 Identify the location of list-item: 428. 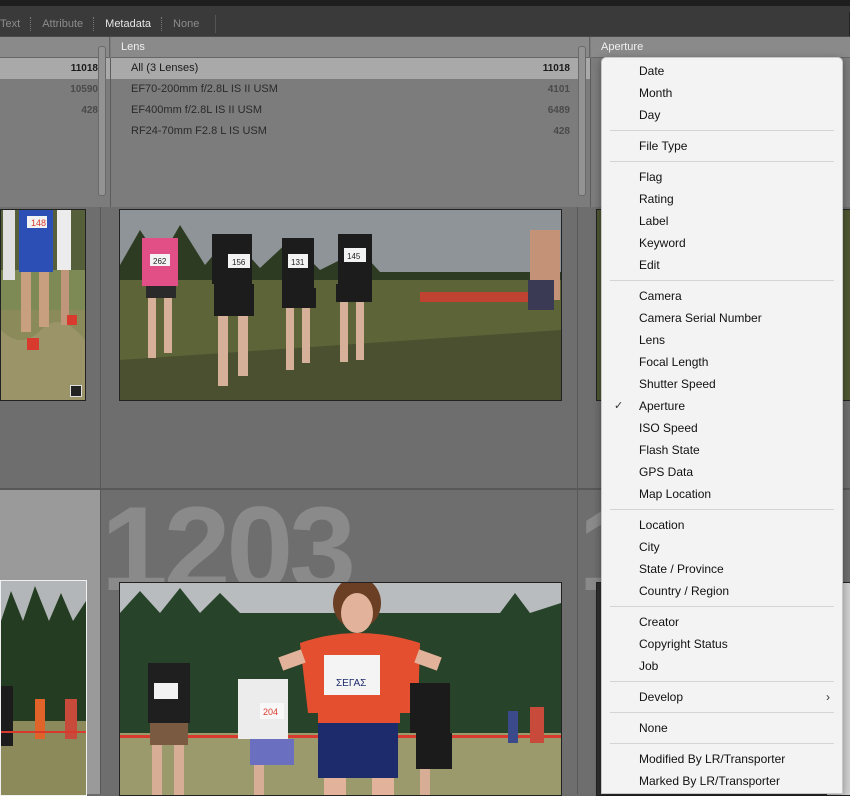
(55, 110).